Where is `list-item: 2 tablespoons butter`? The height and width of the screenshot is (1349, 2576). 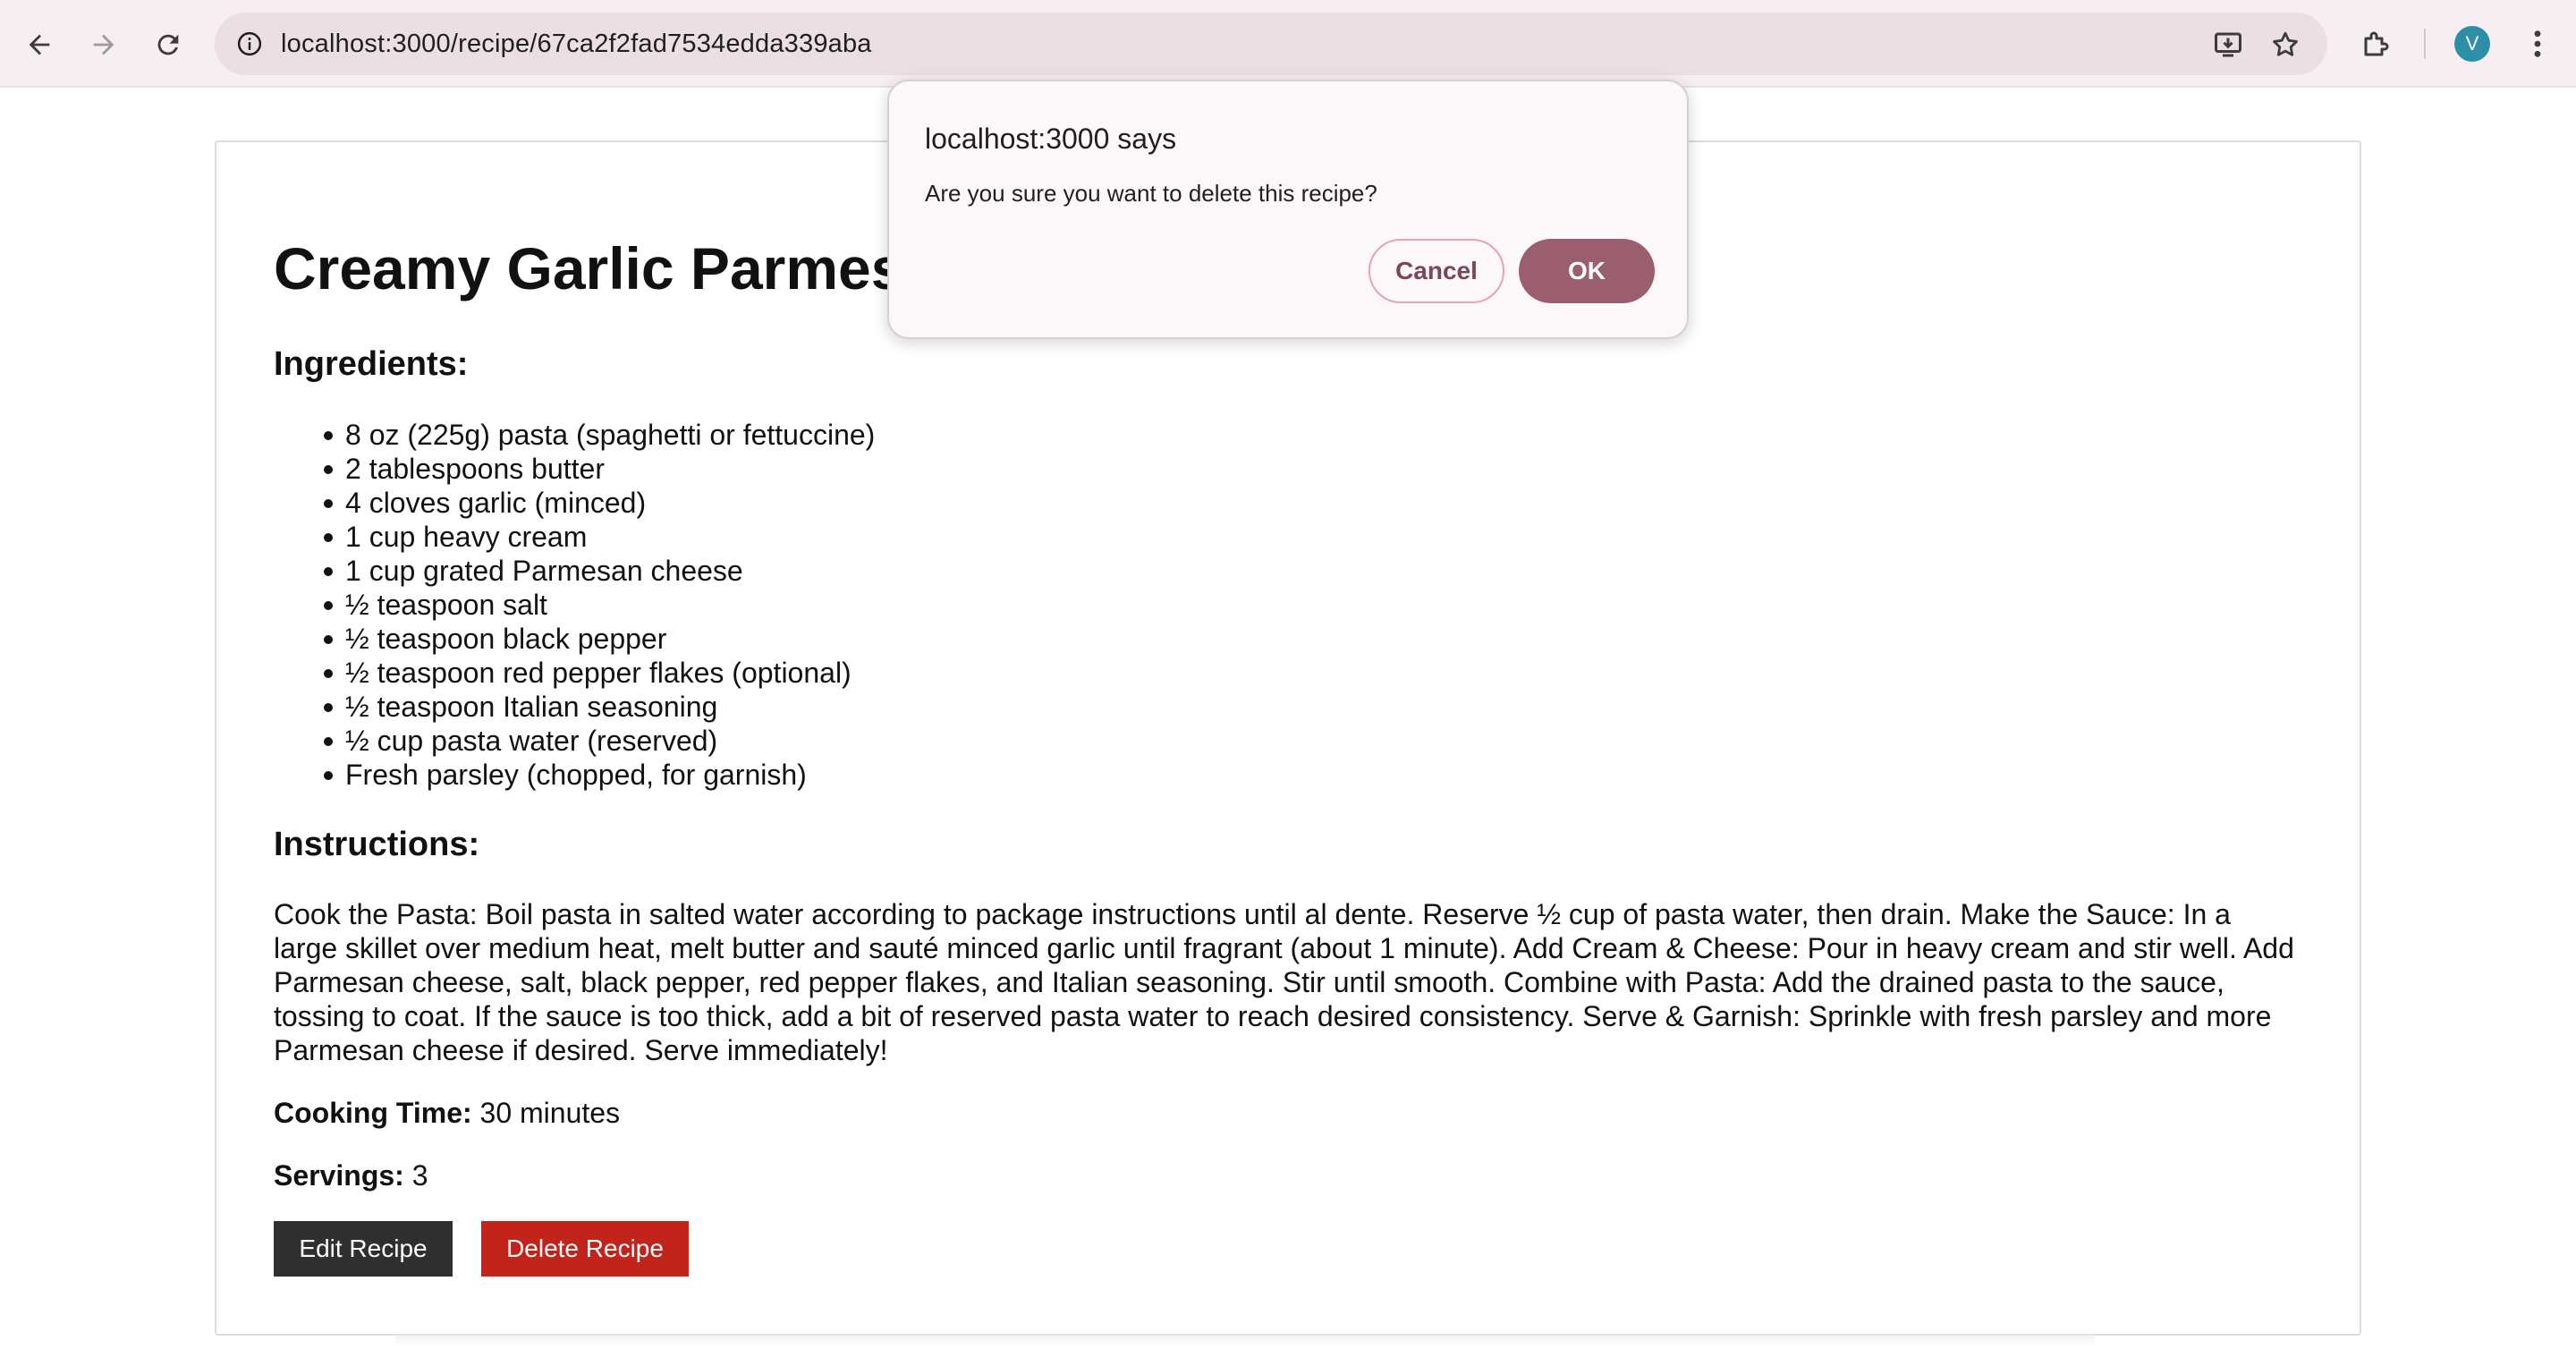 list-item: 2 tablespoons butter is located at coordinates (574, 469).